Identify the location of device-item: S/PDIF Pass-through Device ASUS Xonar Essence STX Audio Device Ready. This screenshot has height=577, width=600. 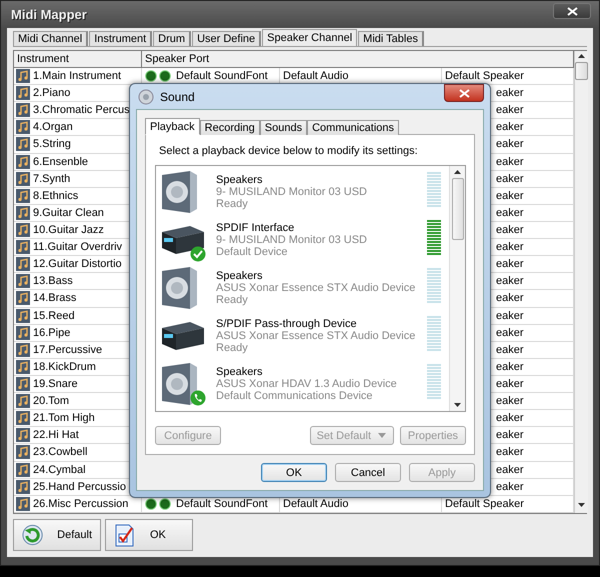
(302, 336).